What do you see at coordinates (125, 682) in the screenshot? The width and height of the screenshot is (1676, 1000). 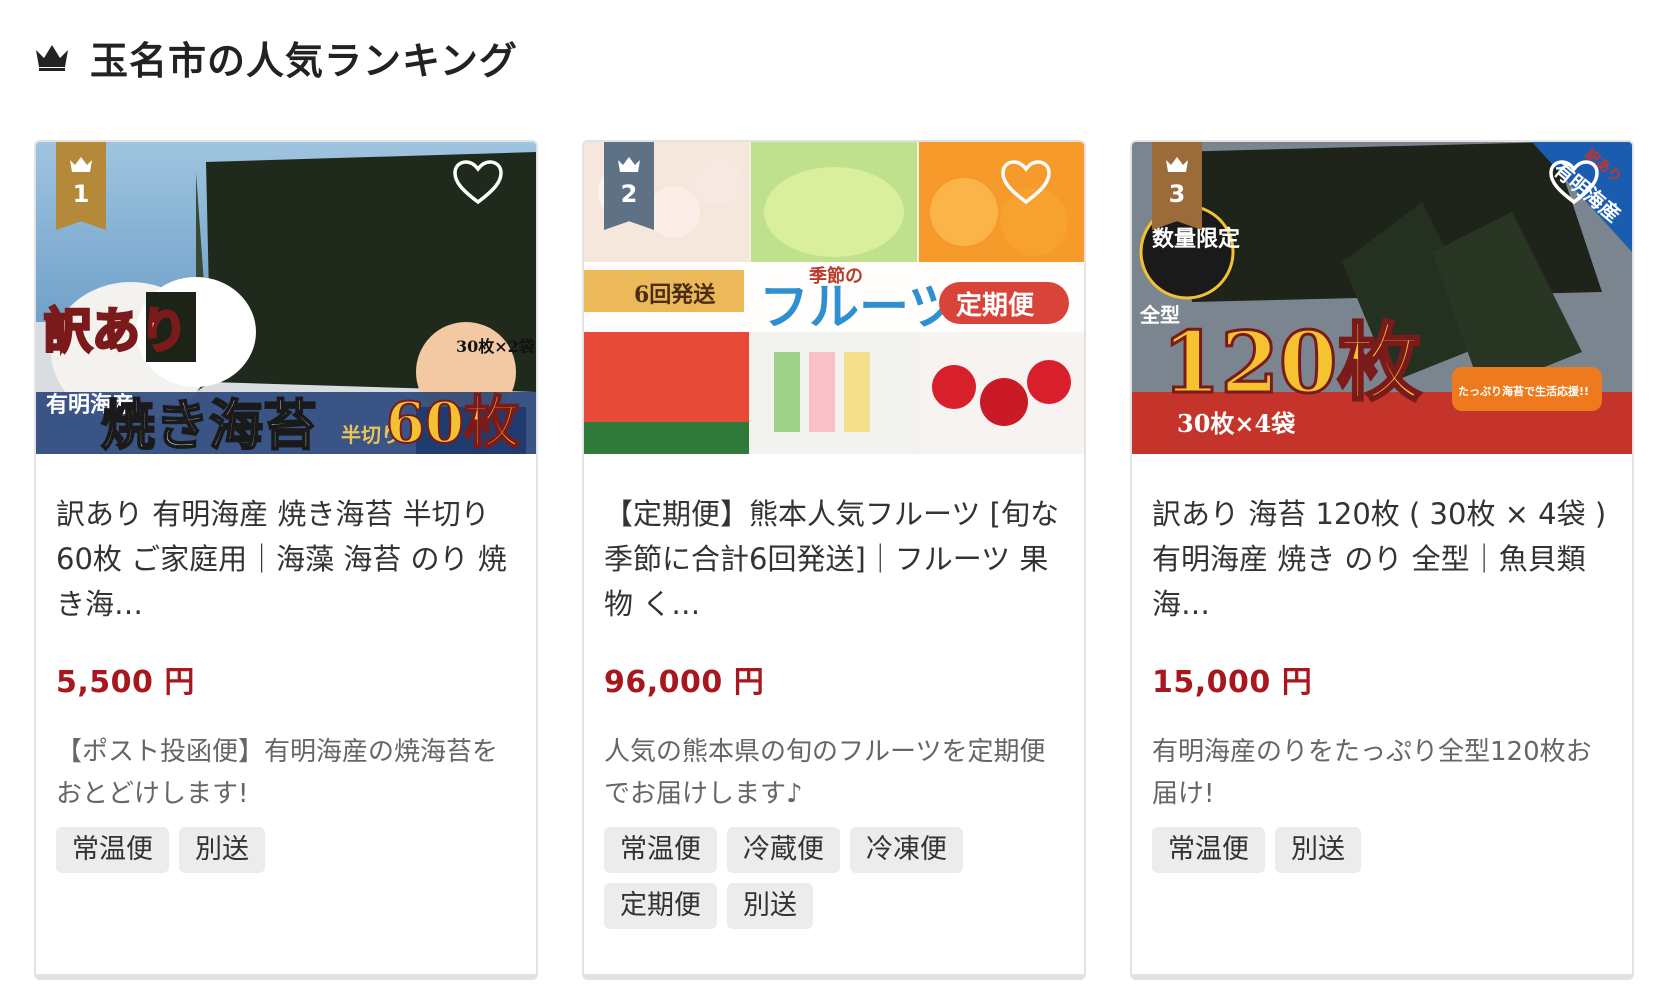 I see `product-price: 5,500 円` at bounding box center [125, 682].